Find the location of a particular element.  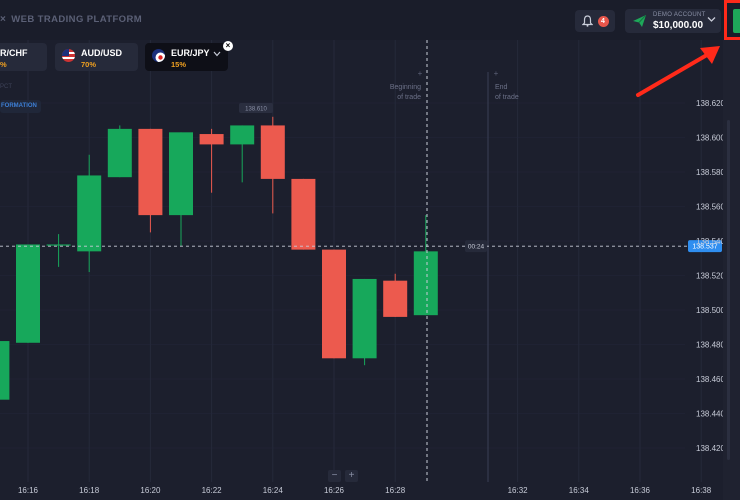

price-tick: 138.440 is located at coordinates (710, 414).